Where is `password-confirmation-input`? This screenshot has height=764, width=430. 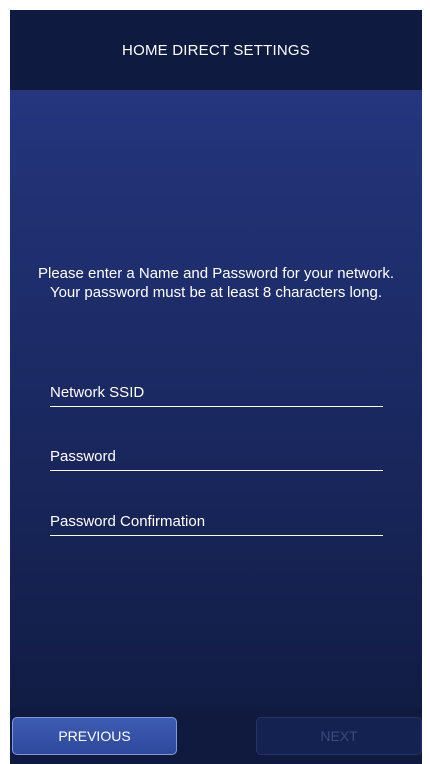 password-confirmation-input is located at coordinates (216, 521).